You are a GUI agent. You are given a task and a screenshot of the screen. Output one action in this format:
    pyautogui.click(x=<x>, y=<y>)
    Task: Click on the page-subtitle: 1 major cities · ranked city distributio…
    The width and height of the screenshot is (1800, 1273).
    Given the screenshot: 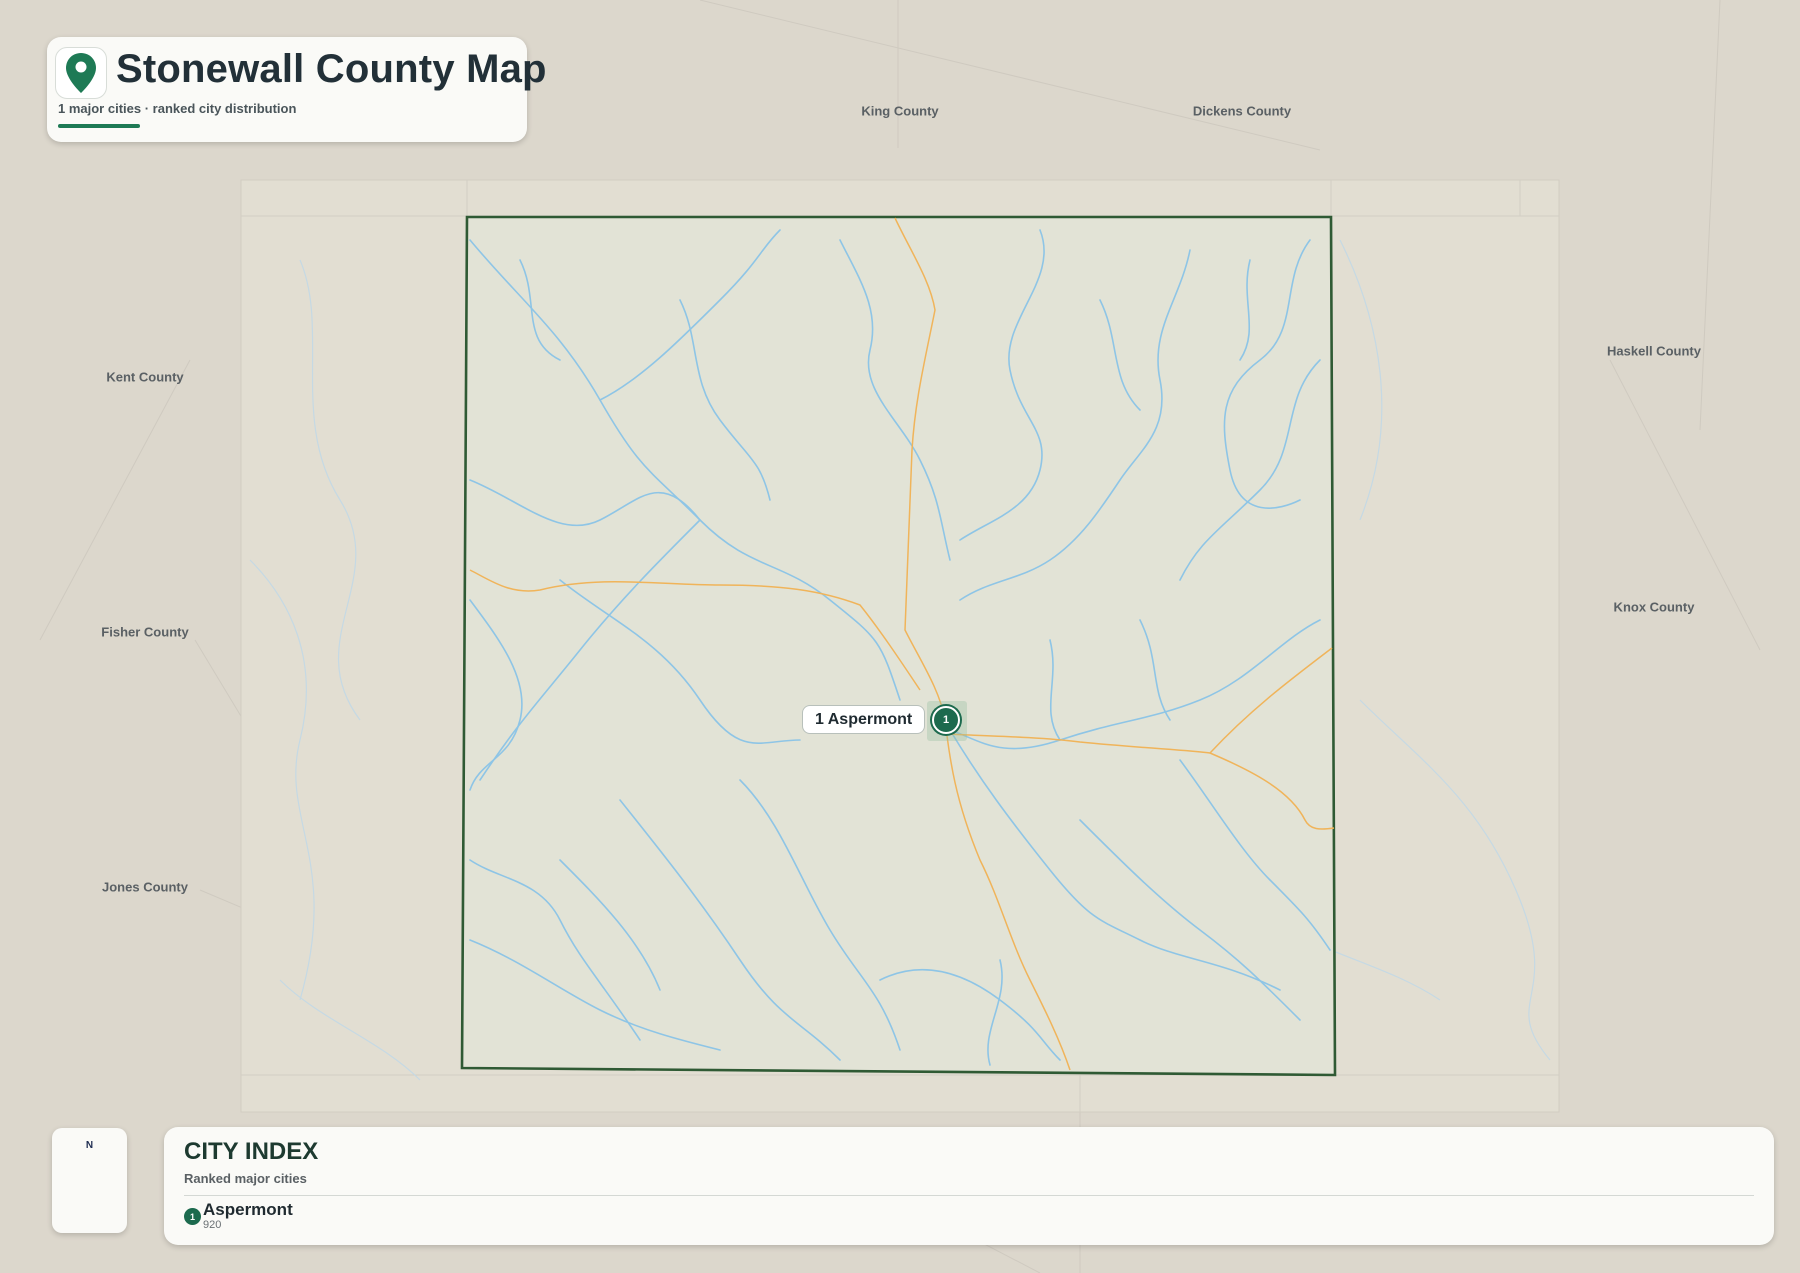 What is the action you would take?
    pyautogui.click(x=177, y=108)
    